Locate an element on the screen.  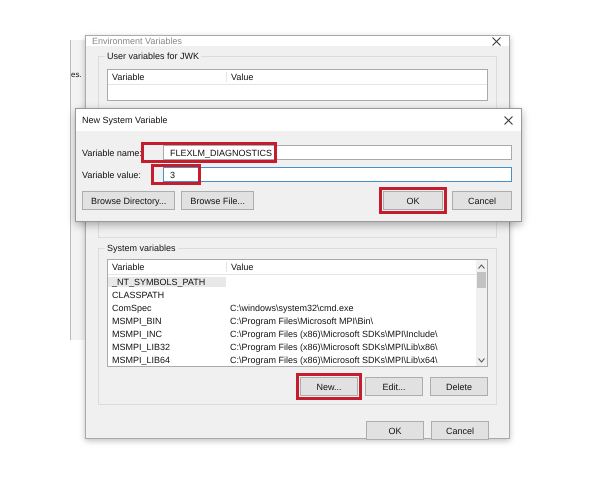
button: Delete is located at coordinates (459, 386).